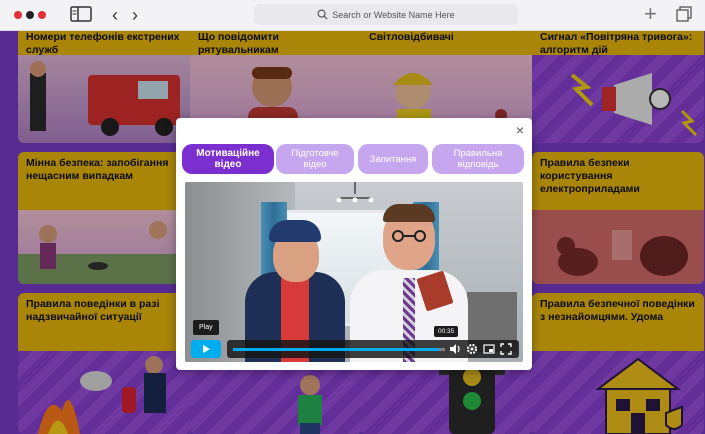  What do you see at coordinates (30, 15) in the screenshot?
I see `window-minimize-dot` at bounding box center [30, 15].